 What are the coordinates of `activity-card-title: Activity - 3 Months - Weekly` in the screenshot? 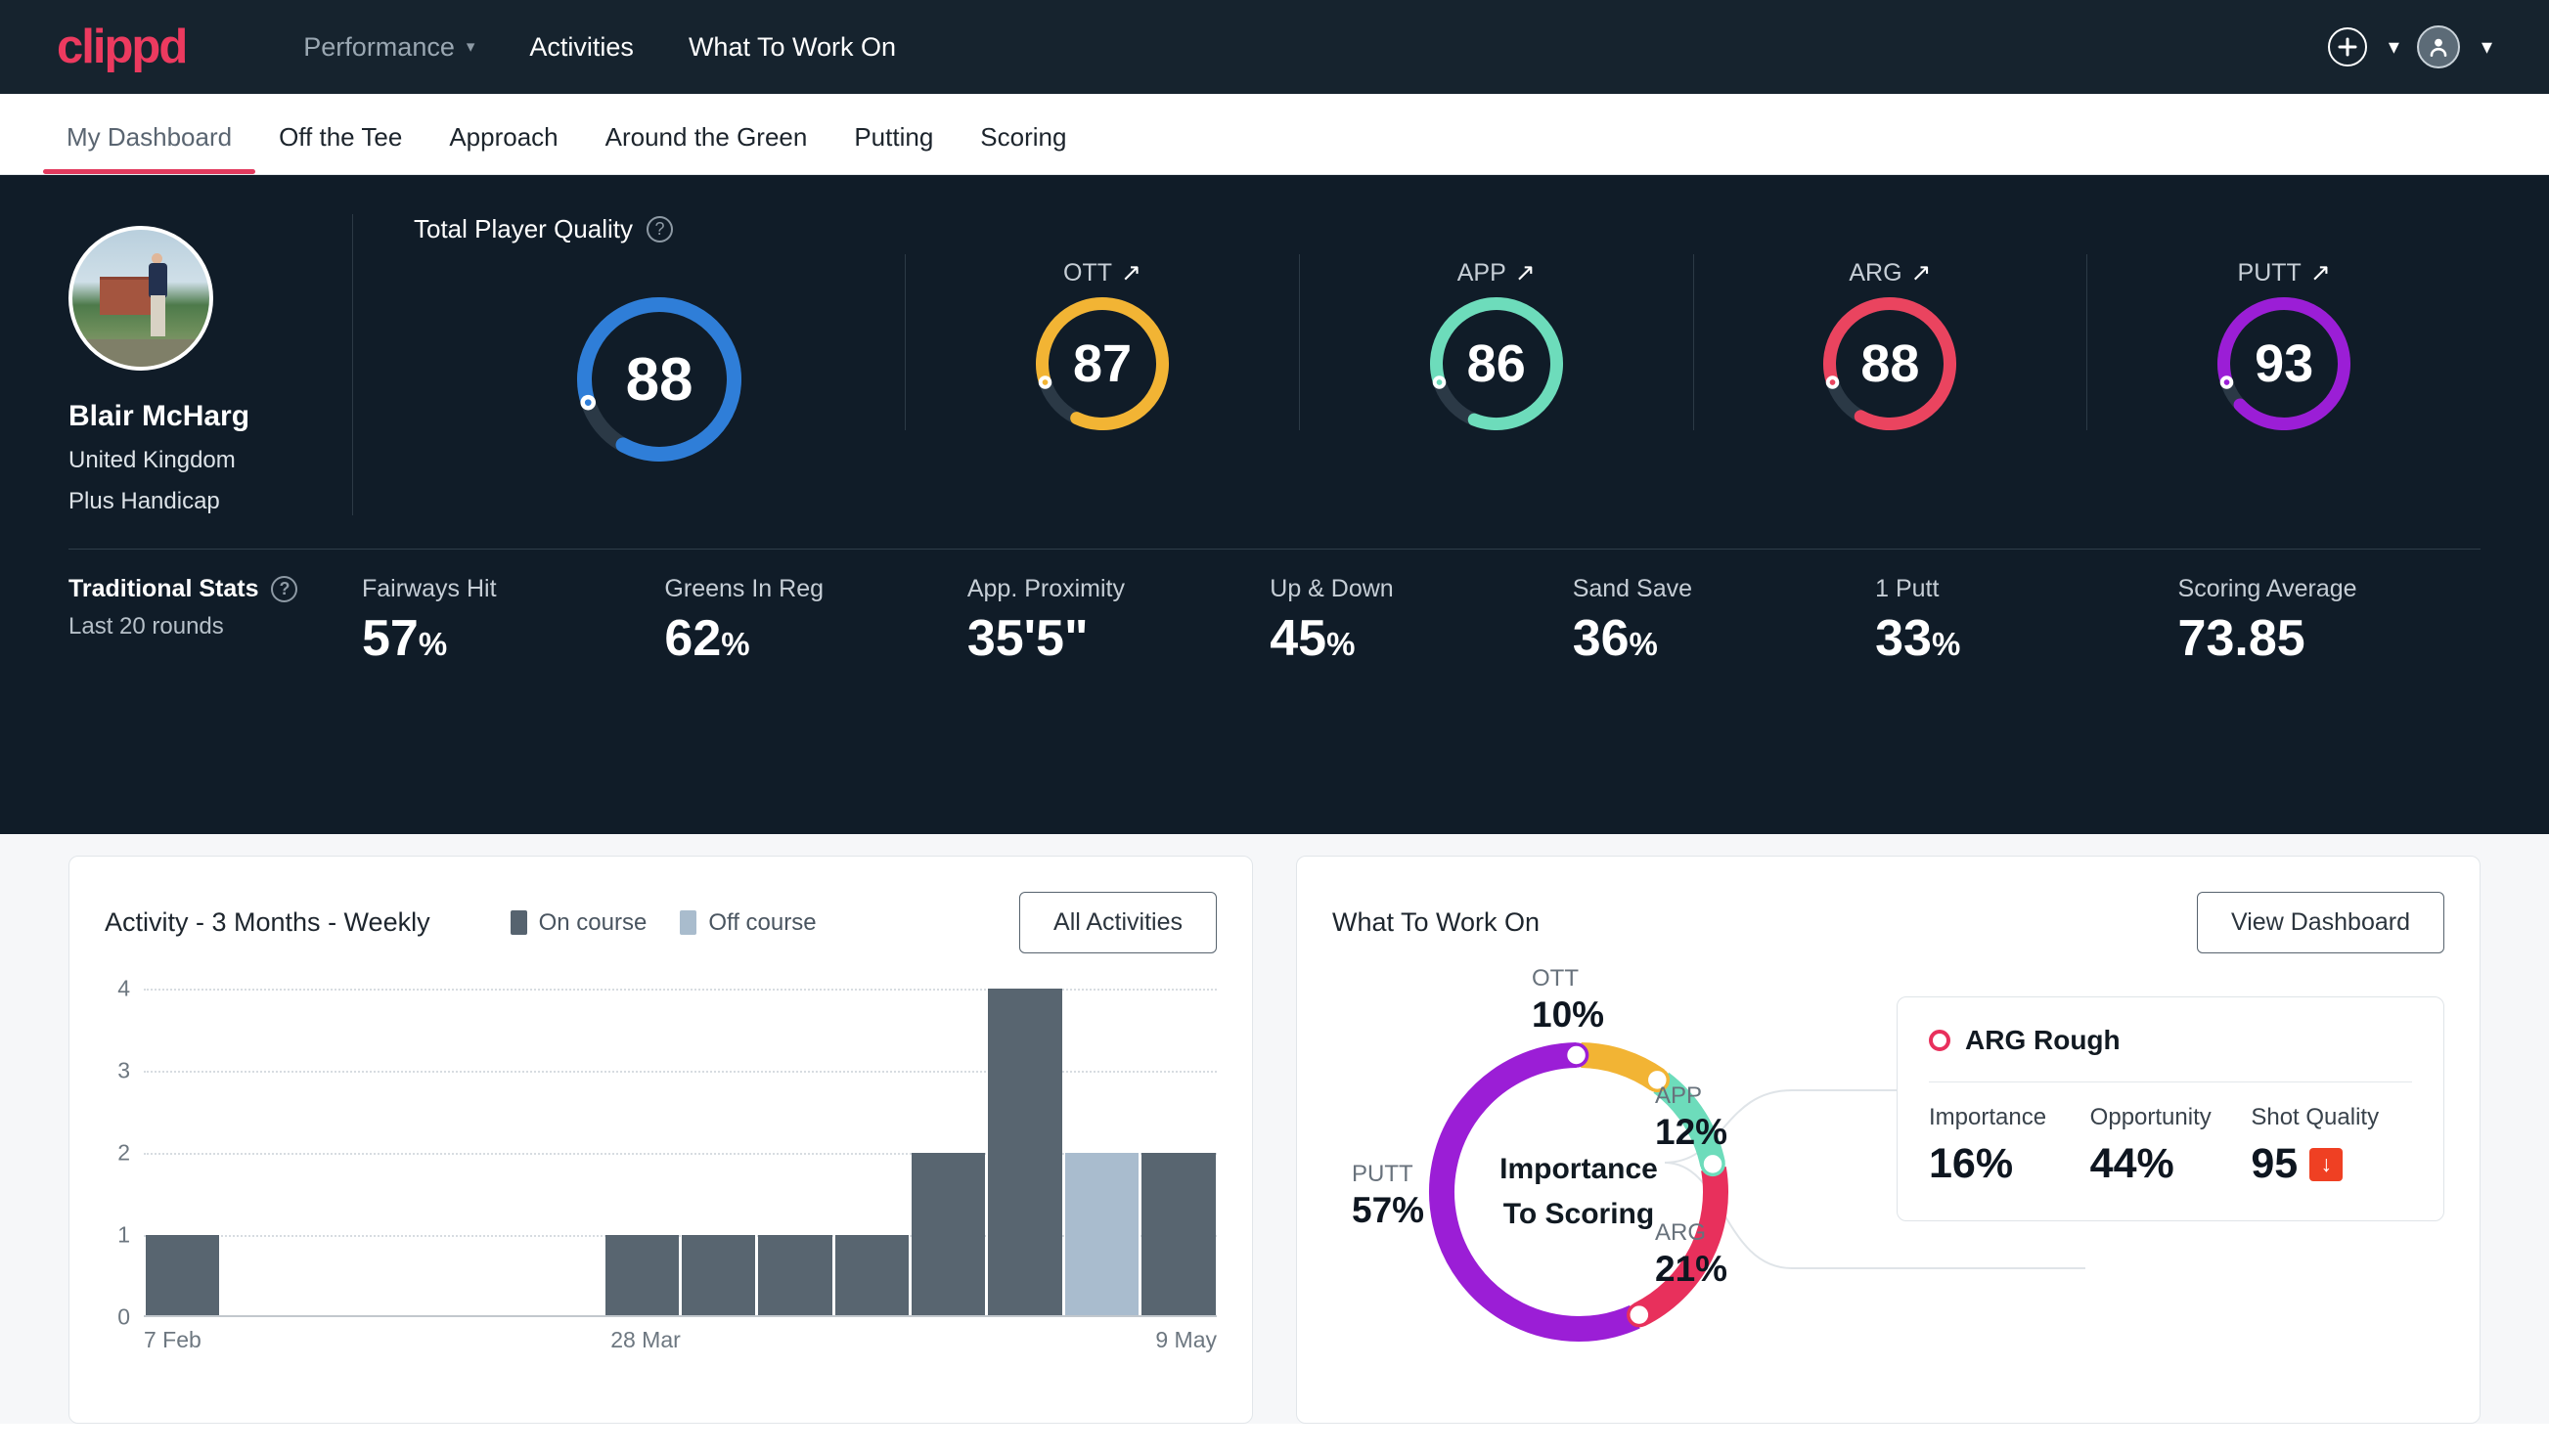 It's located at (268, 922).